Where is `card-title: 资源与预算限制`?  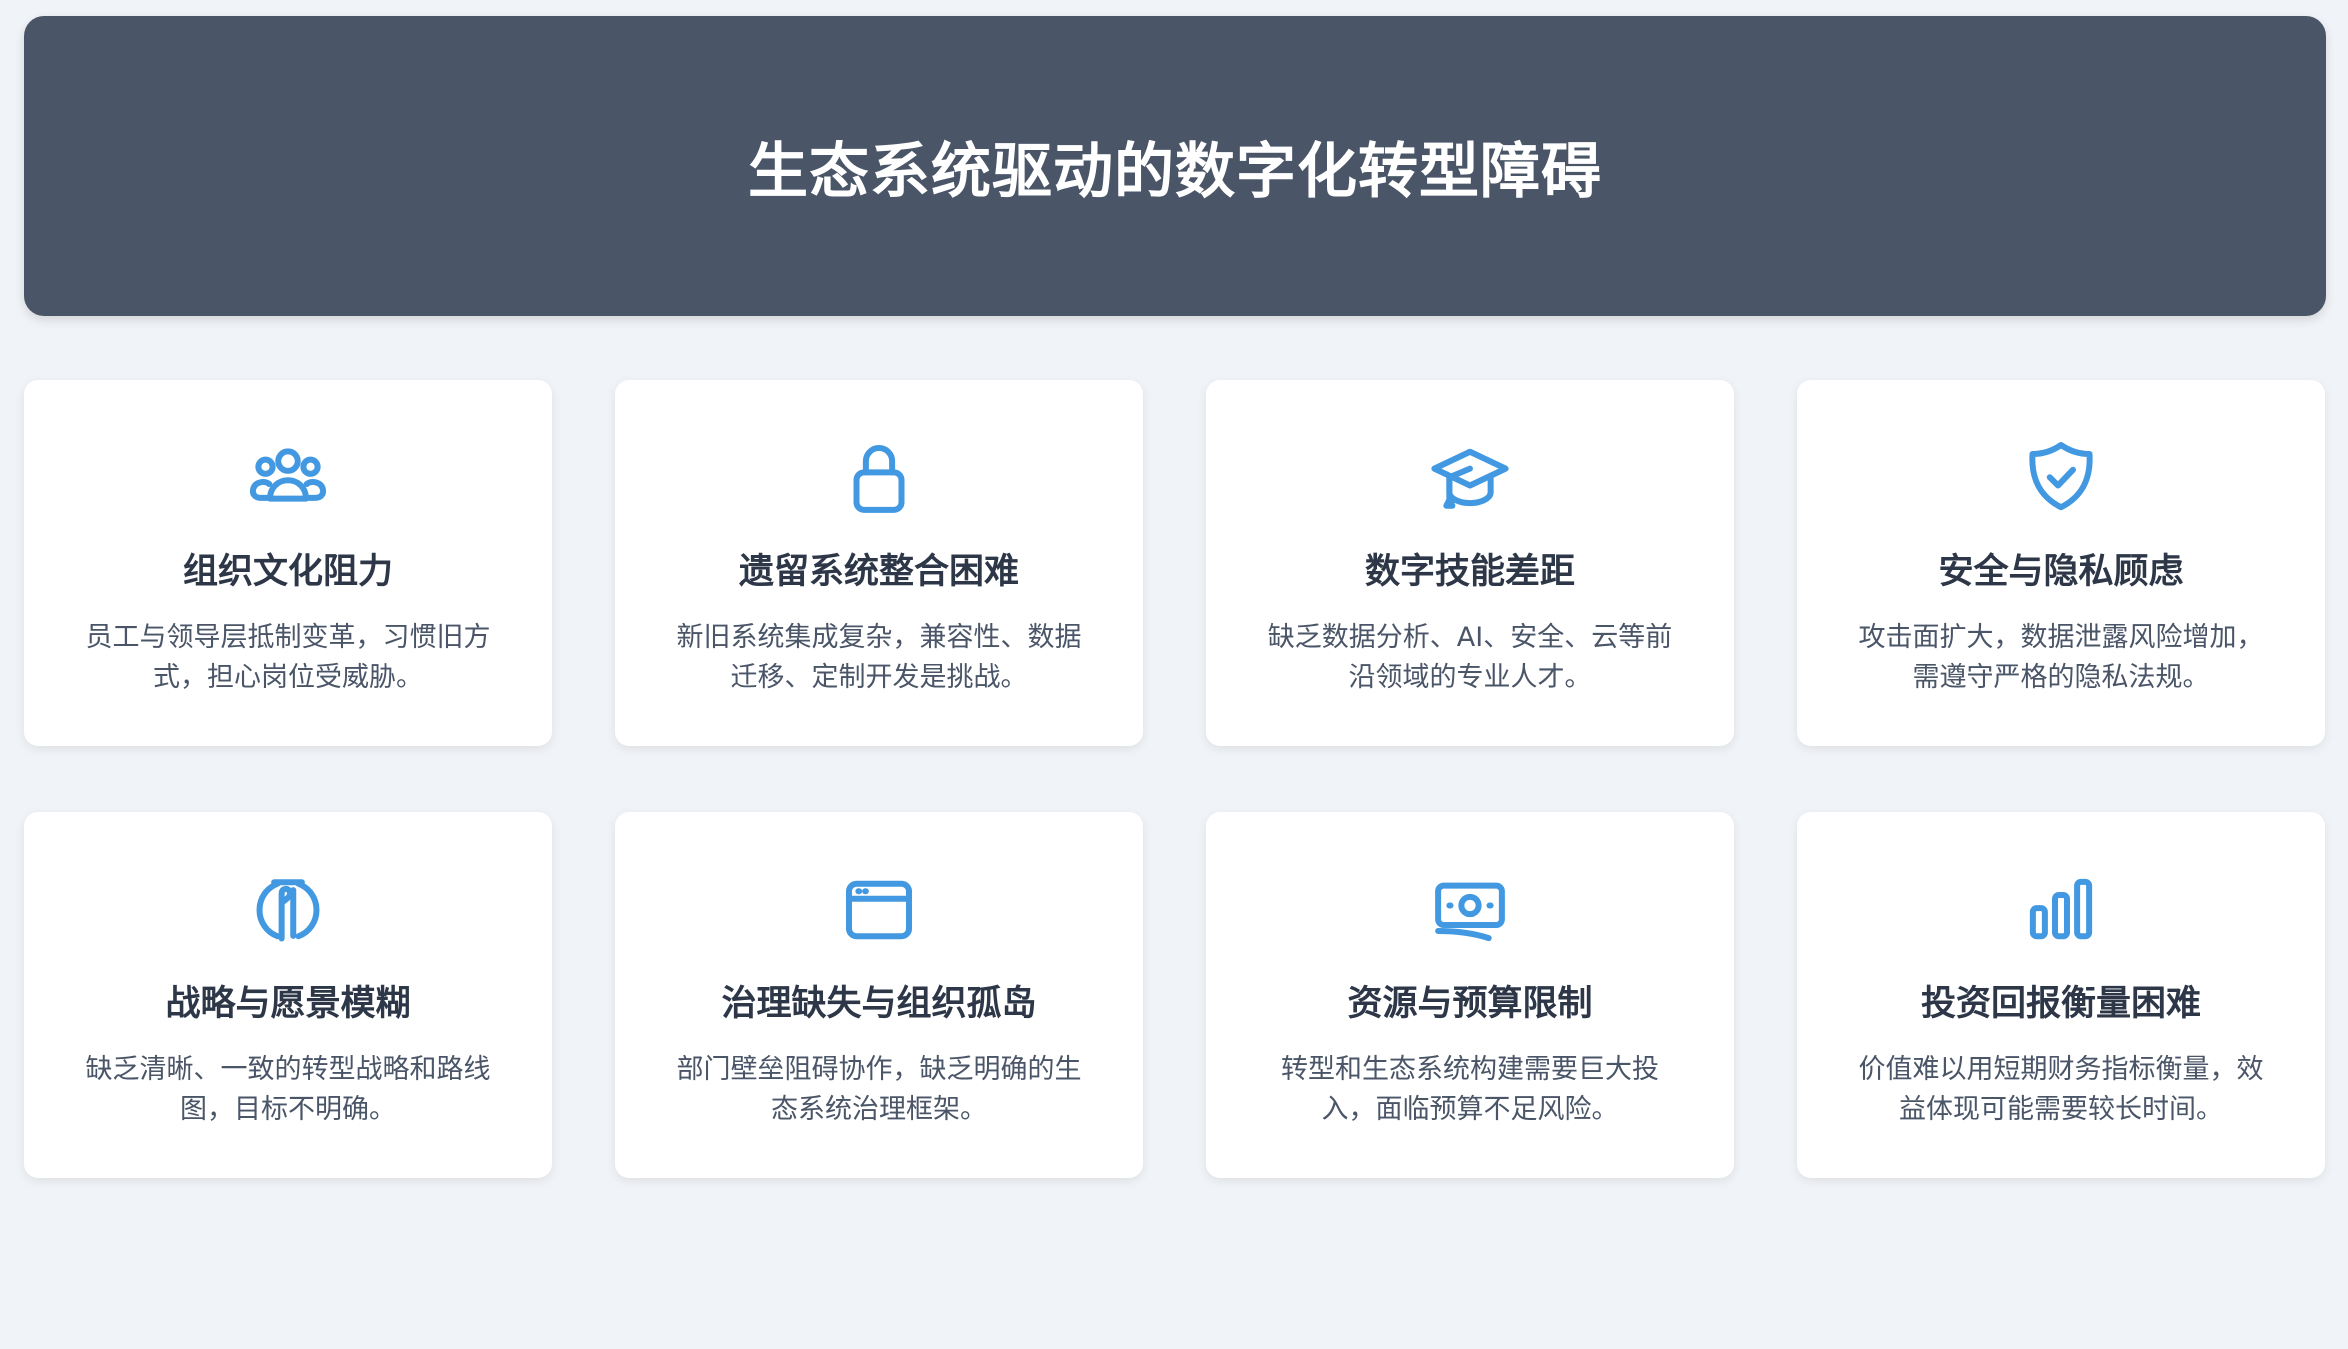
card-title: 资源与预算限制 is located at coordinates (1470, 1004).